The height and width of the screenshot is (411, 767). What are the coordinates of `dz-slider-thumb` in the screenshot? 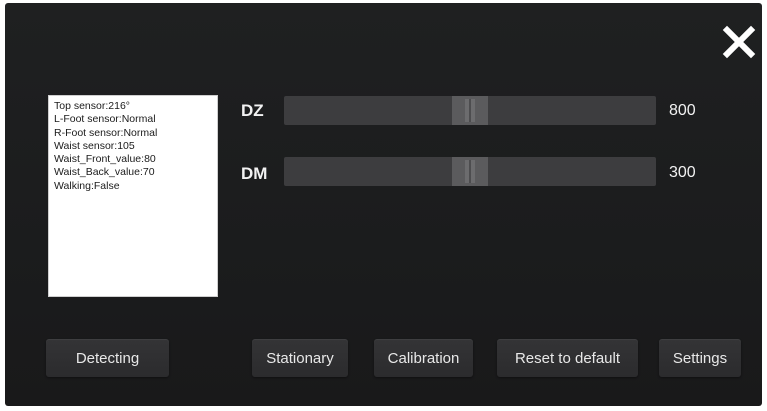 It's located at (470, 110).